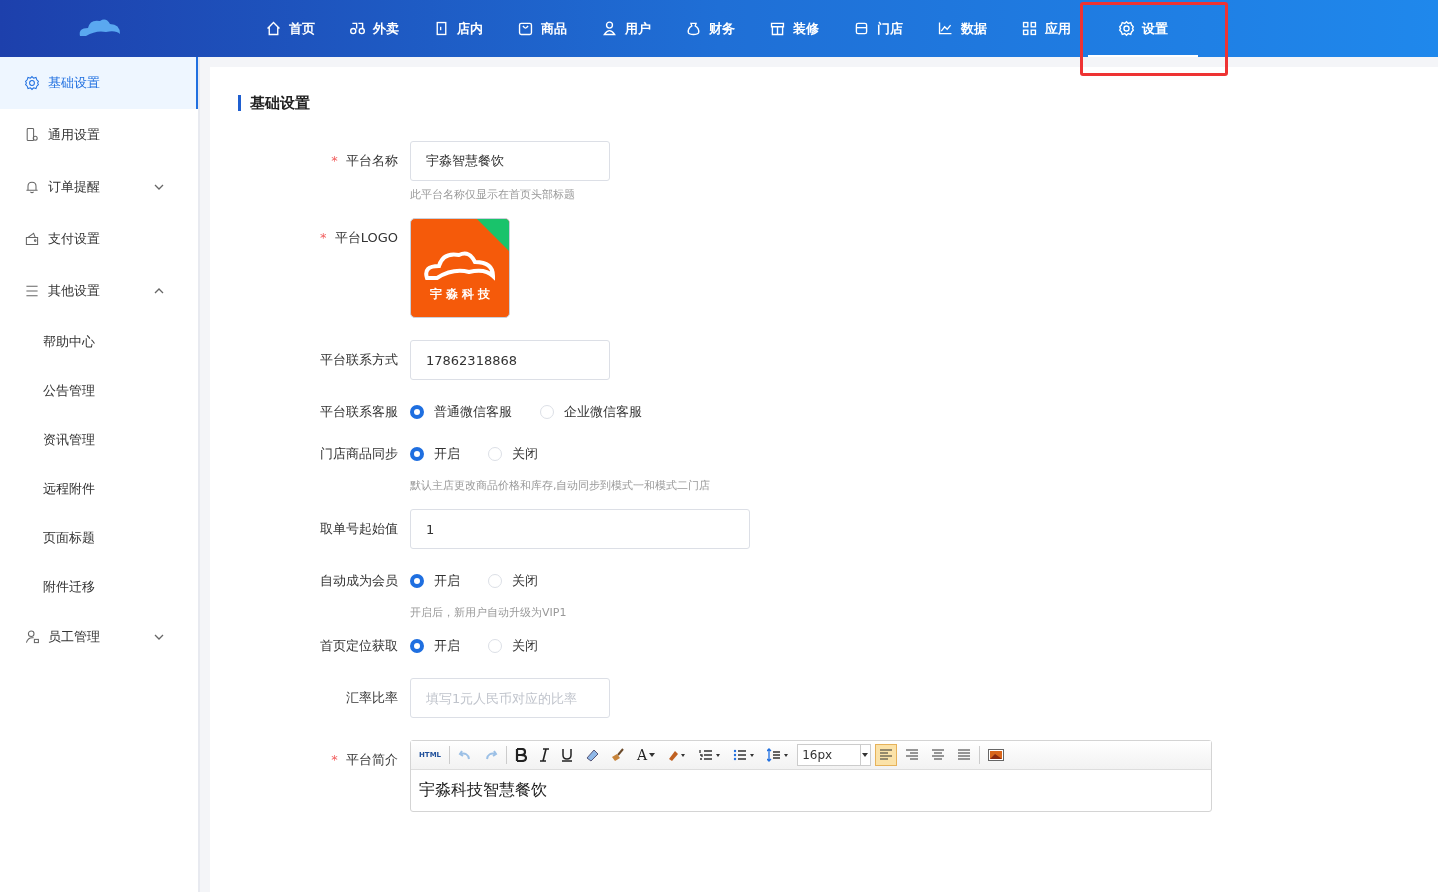  What do you see at coordinates (460, 294) in the screenshot?
I see `logo-text: 宇 淼 科 技` at bounding box center [460, 294].